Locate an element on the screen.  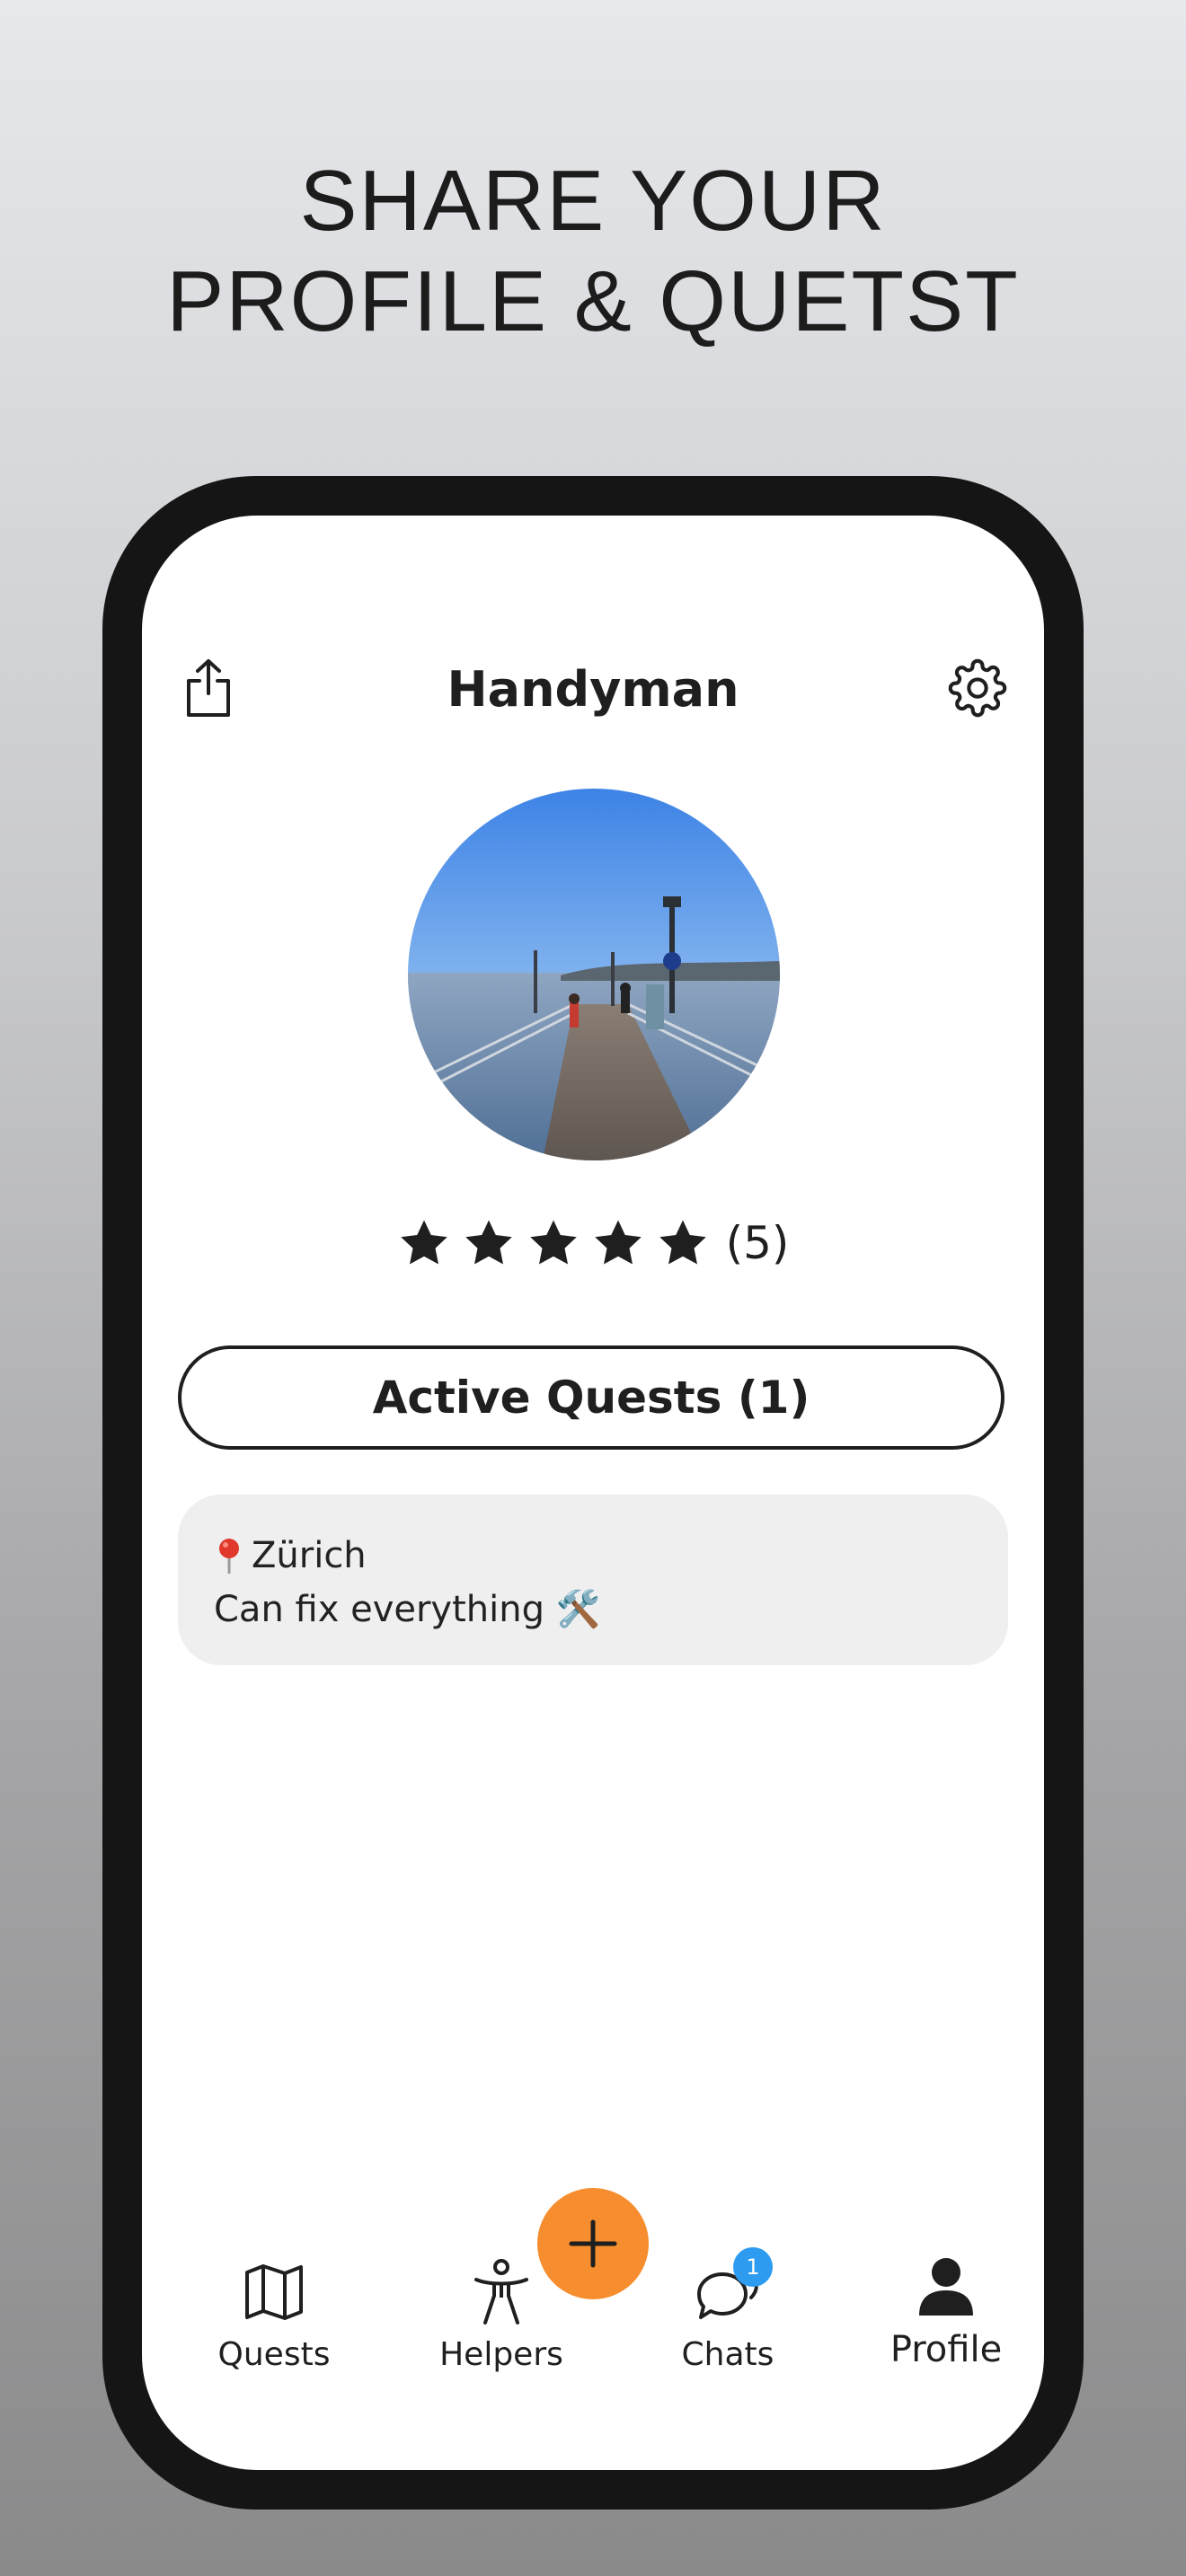
bio-description: Can fix everything 🛠️ is located at coordinates (407, 1609).